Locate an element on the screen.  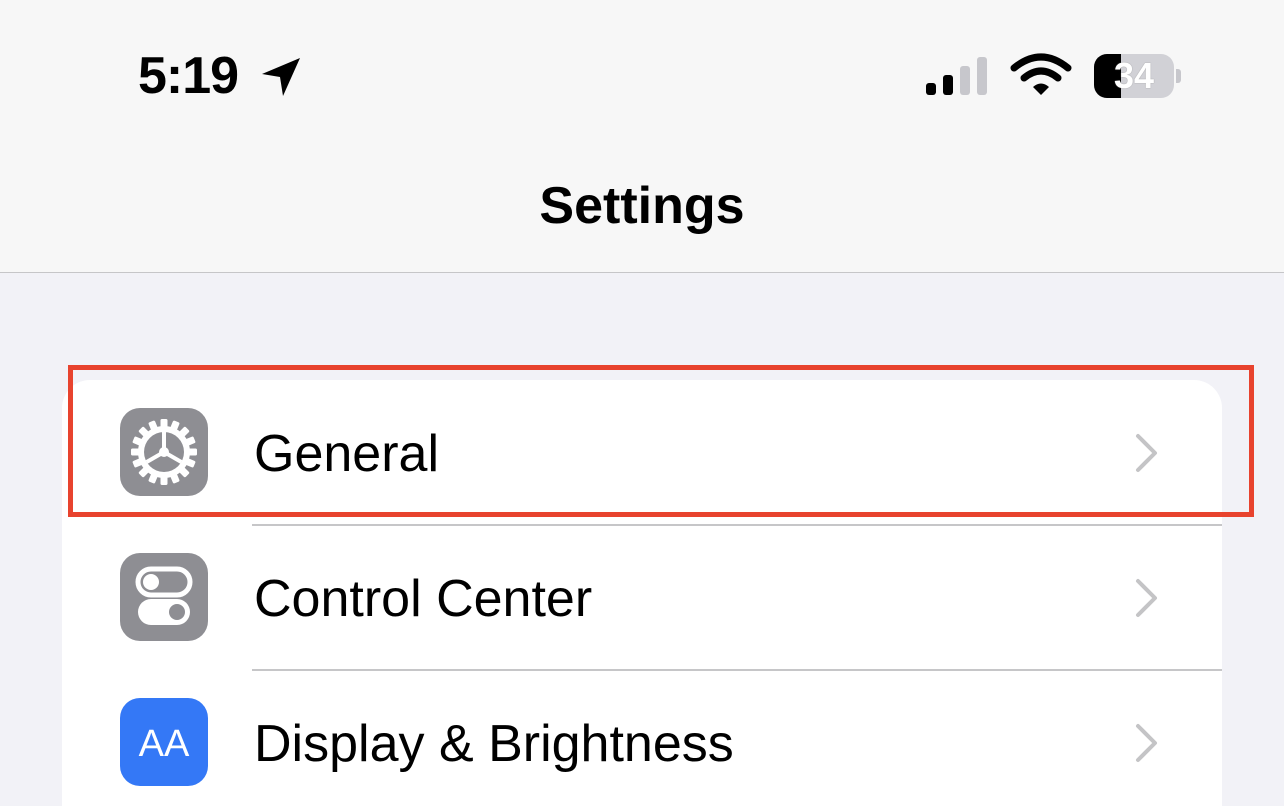
battery-percent: 34 is located at coordinates (1134, 75).